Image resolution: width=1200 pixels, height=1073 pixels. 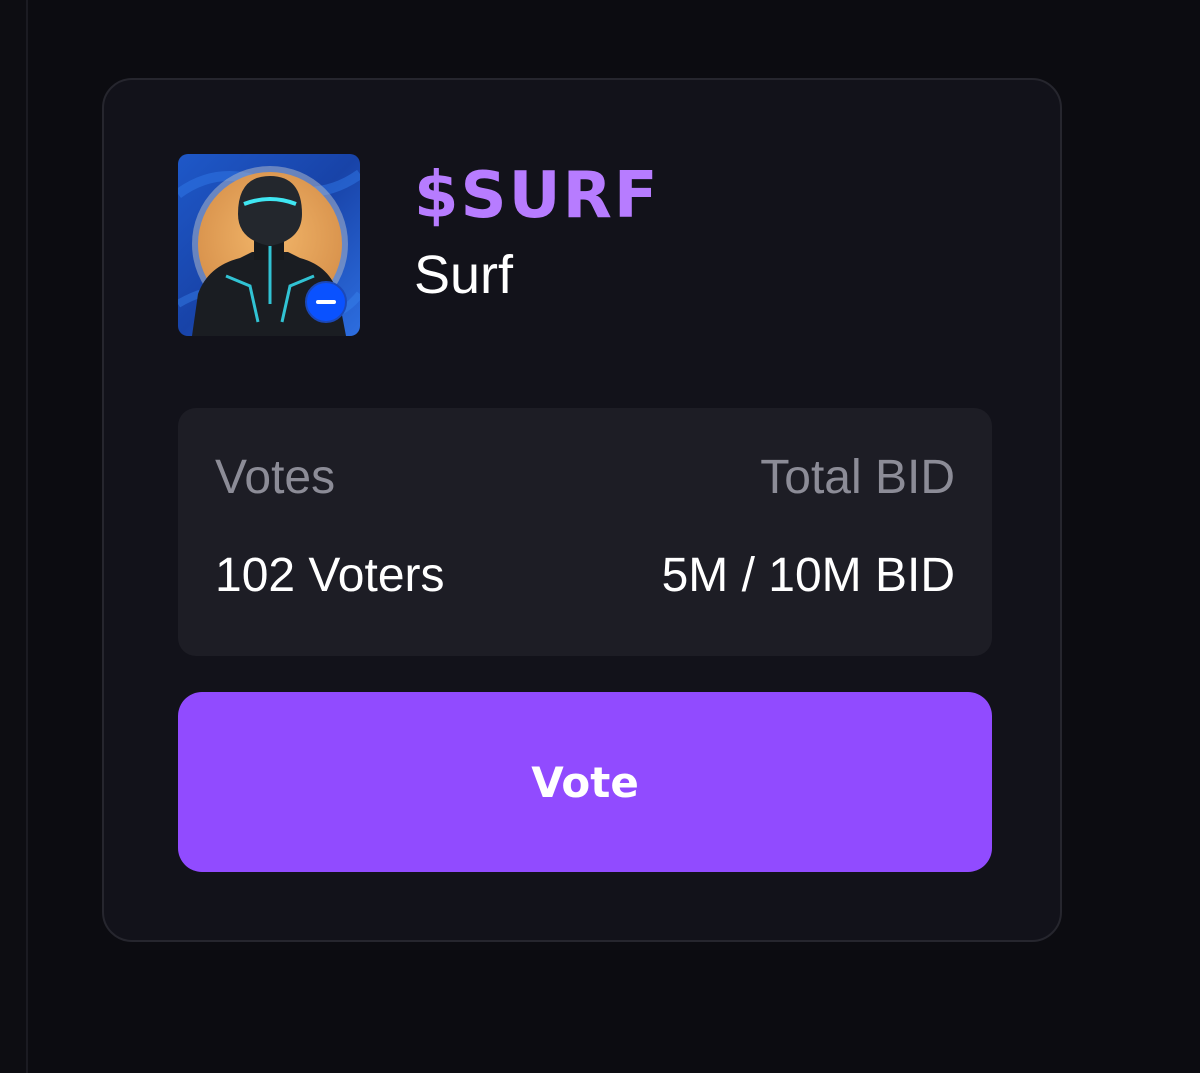 I want to click on vote-button: Vote, so click(x=585, y=782).